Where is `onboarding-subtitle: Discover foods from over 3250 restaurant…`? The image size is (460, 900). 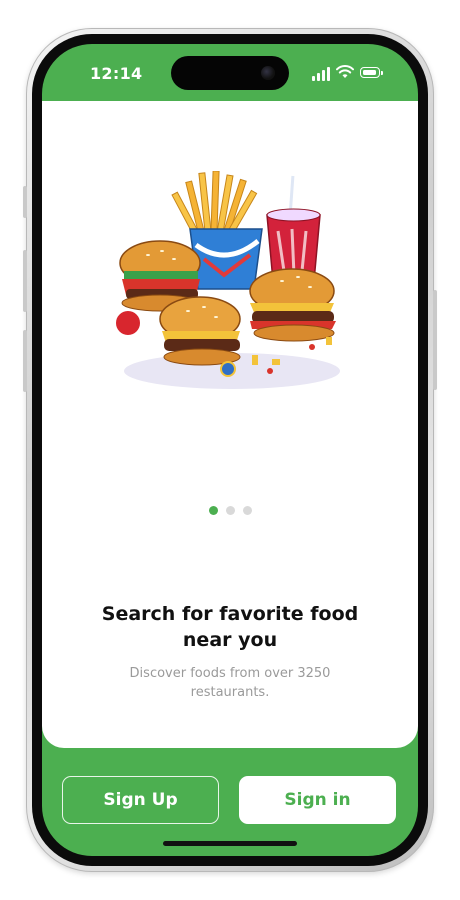
onboarding-subtitle: Discover foods from over 3250 restaurant… is located at coordinates (230, 683).